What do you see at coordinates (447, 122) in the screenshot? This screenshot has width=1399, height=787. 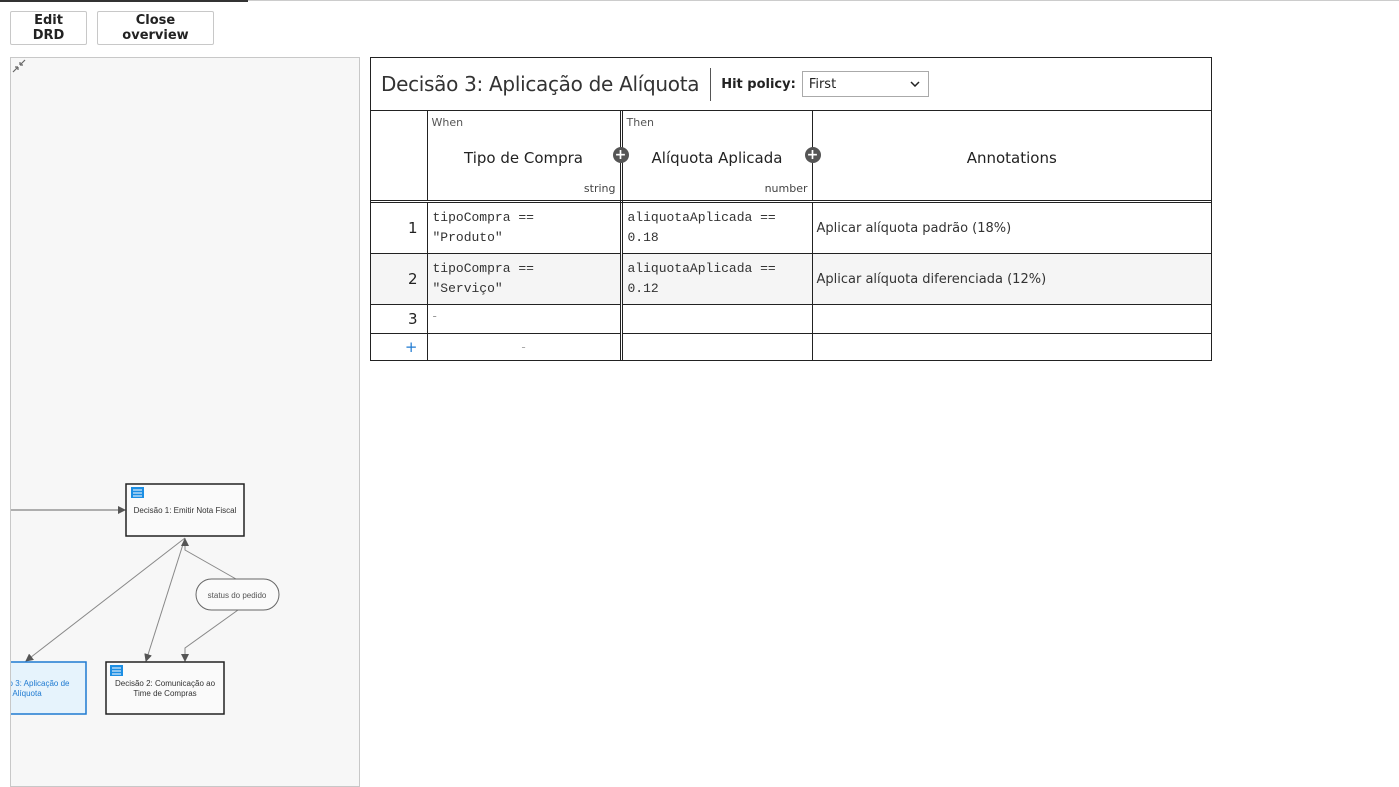 I see `input-kind-label: When` at bounding box center [447, 122].